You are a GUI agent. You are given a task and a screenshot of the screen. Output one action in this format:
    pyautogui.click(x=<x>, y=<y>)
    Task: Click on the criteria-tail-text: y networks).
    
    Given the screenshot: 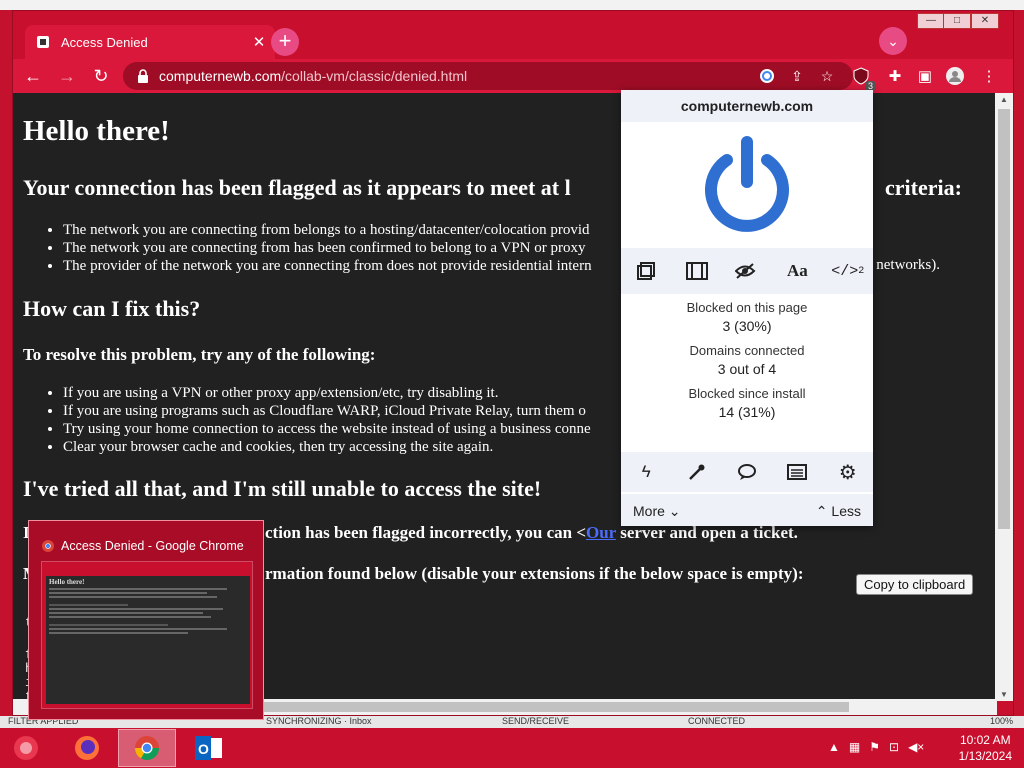 What is the action you would take?
    pyautogui.click(x=902, y=265)
    